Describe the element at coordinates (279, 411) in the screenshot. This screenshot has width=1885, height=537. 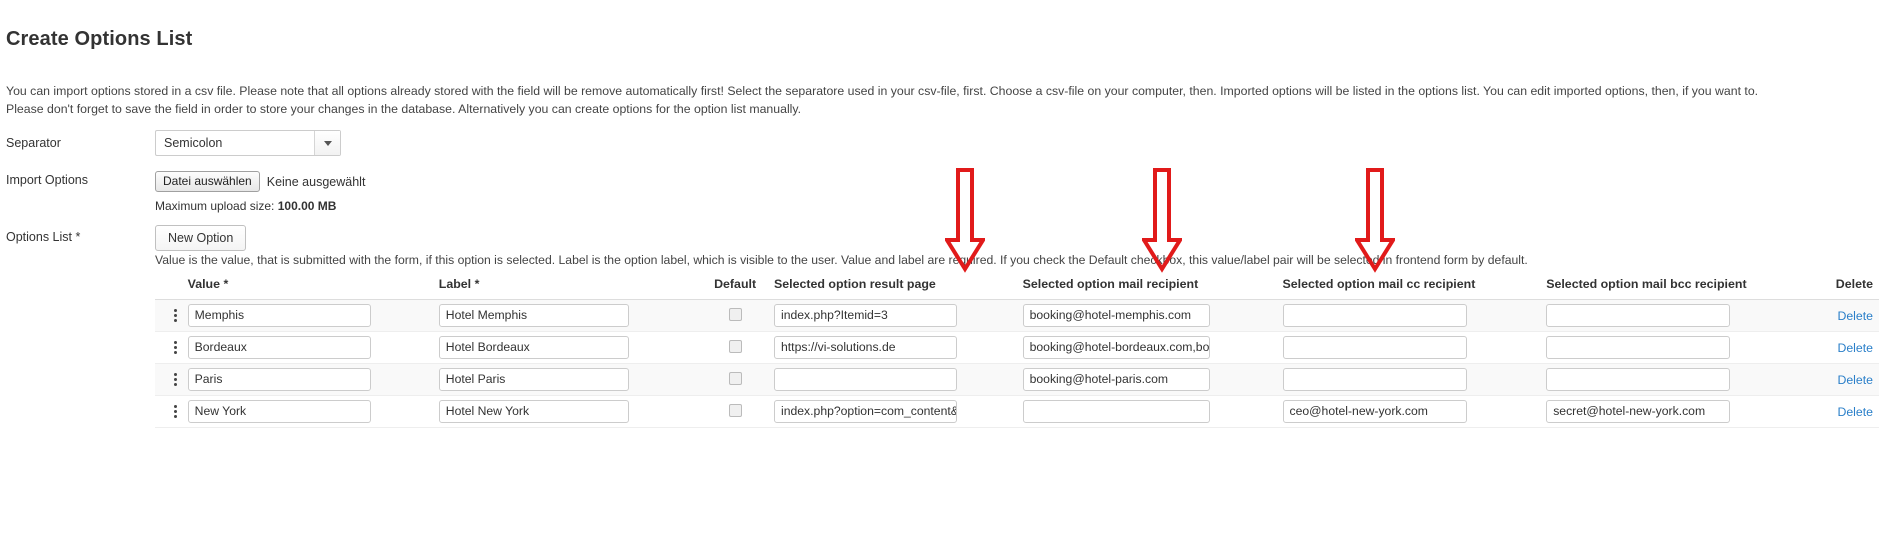
I see `option-value-input: New York` at that location.